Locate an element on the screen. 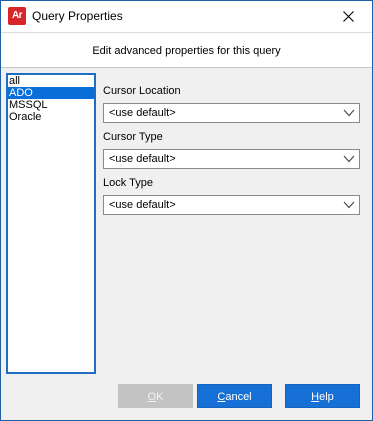  close-button is located at coordinates (349, 16).